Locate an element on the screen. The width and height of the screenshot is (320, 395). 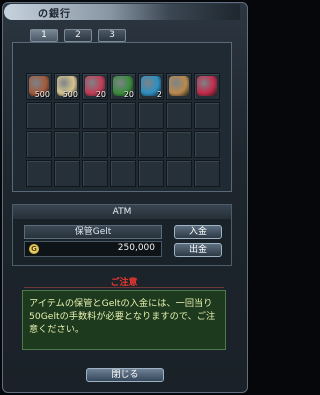
stored-gelt-label: 保管Gelt is located at coordinates (93, 232).